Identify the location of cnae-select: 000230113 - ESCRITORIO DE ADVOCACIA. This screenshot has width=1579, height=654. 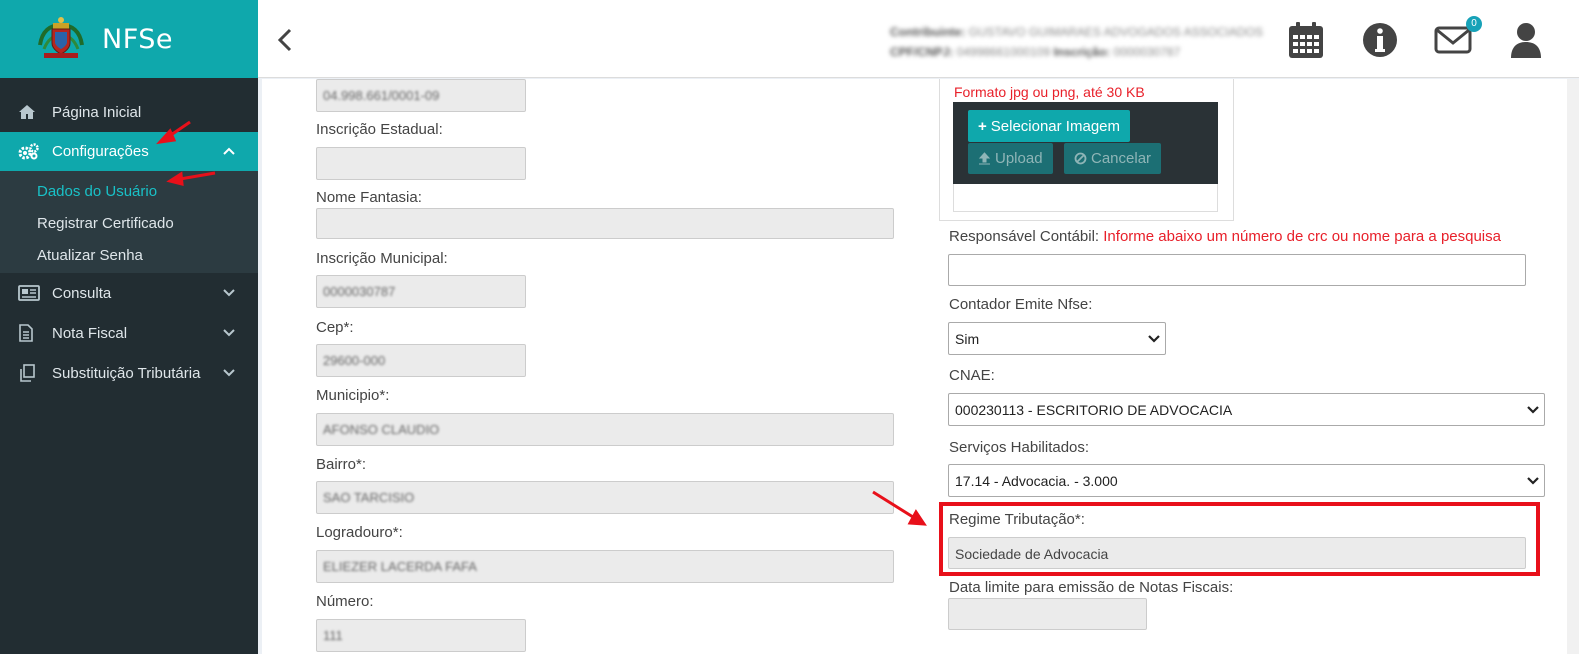
(1246, 409).